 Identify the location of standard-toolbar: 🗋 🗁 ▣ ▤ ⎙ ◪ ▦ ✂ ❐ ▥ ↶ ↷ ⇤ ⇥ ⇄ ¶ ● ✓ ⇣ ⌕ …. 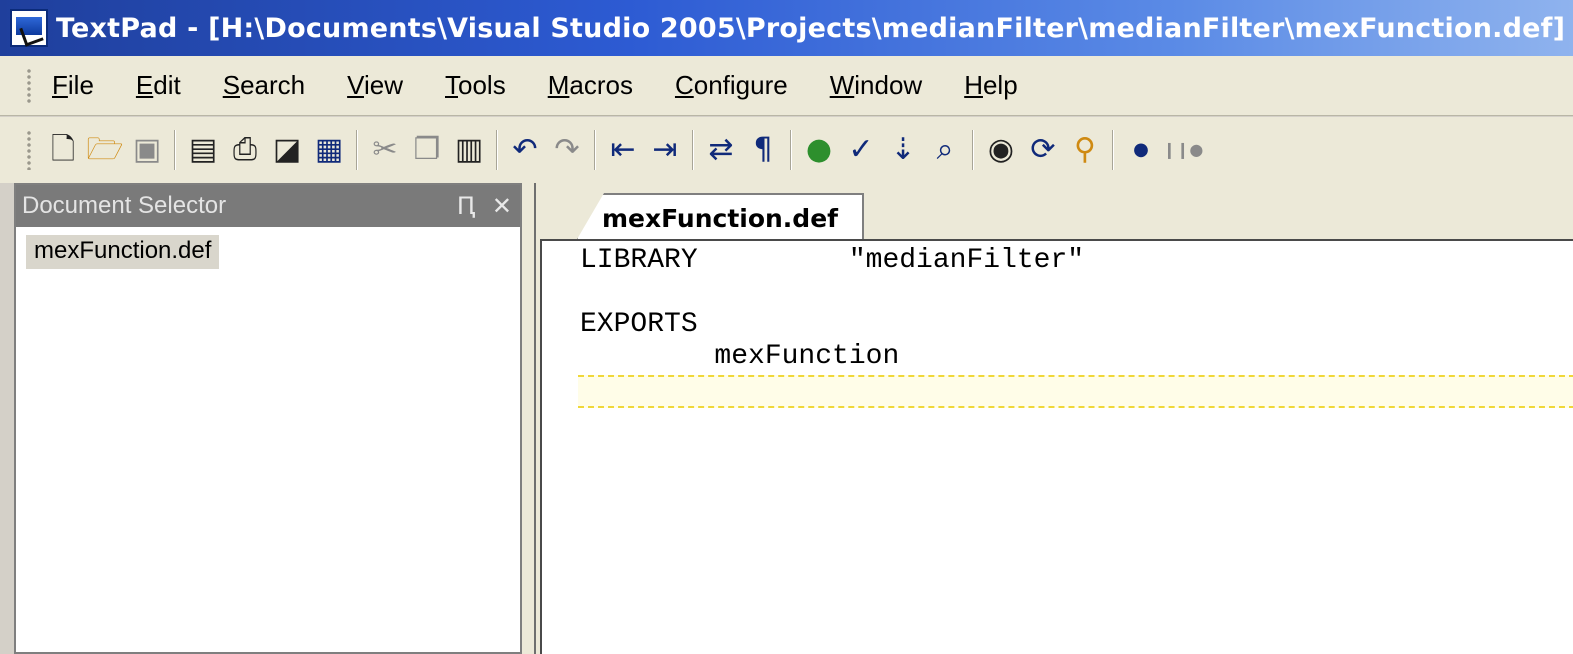
(786, 150).